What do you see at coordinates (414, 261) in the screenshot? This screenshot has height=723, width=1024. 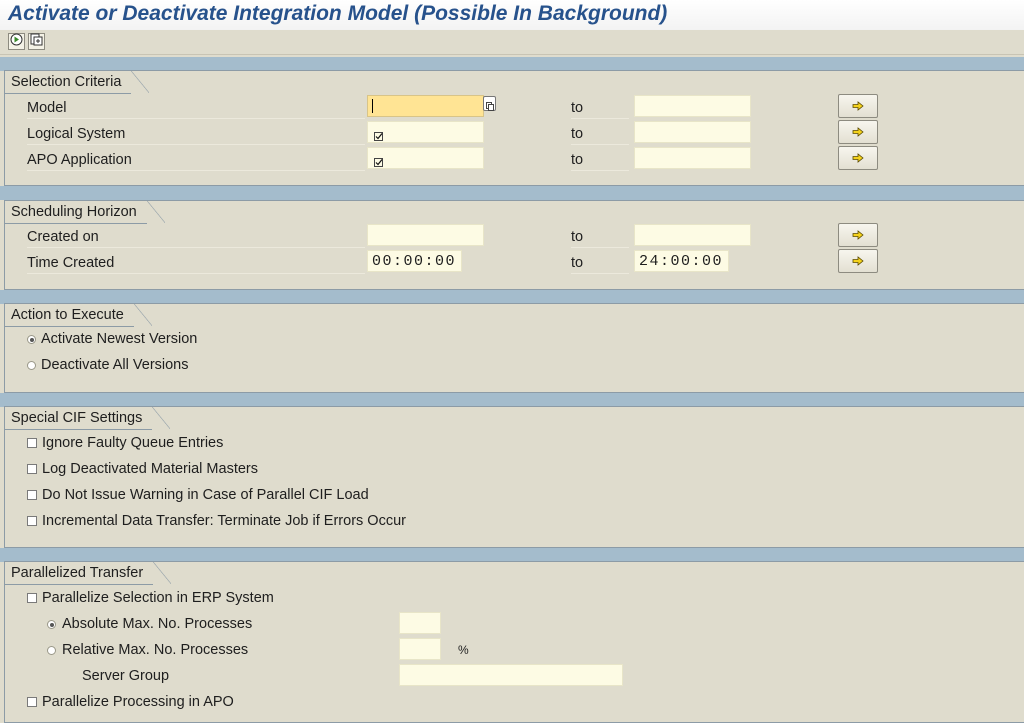 I see `time-created-from-input: 00:00:00` at bounding box center [414, 261].